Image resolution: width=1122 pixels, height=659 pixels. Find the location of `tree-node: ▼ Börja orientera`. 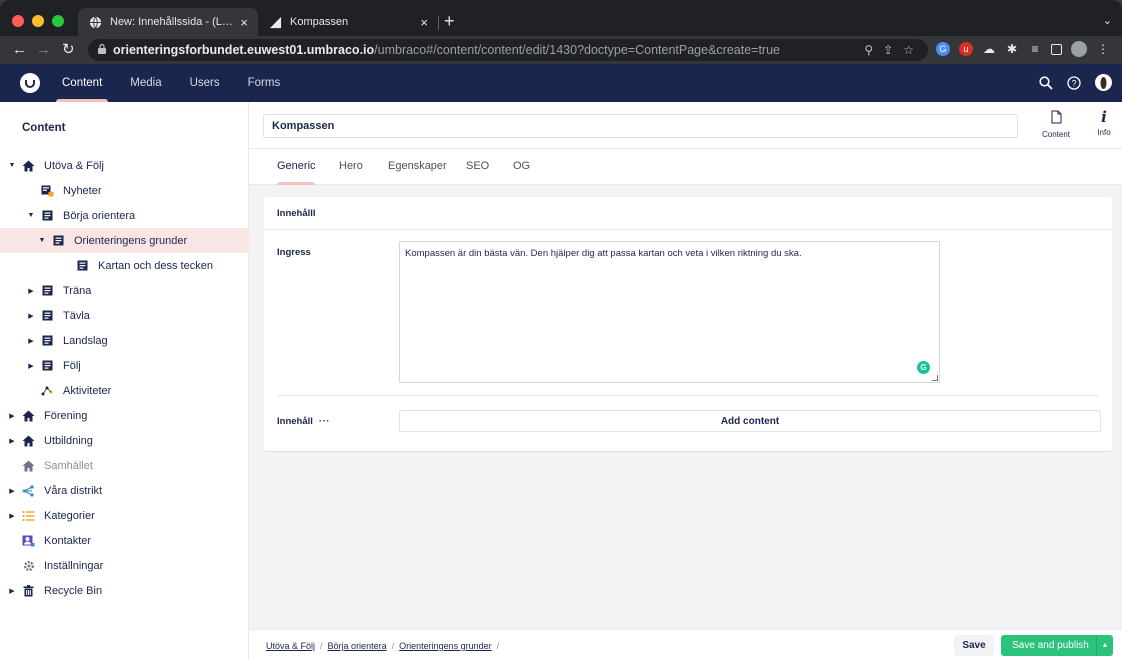

tree-node: ▼ Börja orientera is located at coordinates (124, 215).